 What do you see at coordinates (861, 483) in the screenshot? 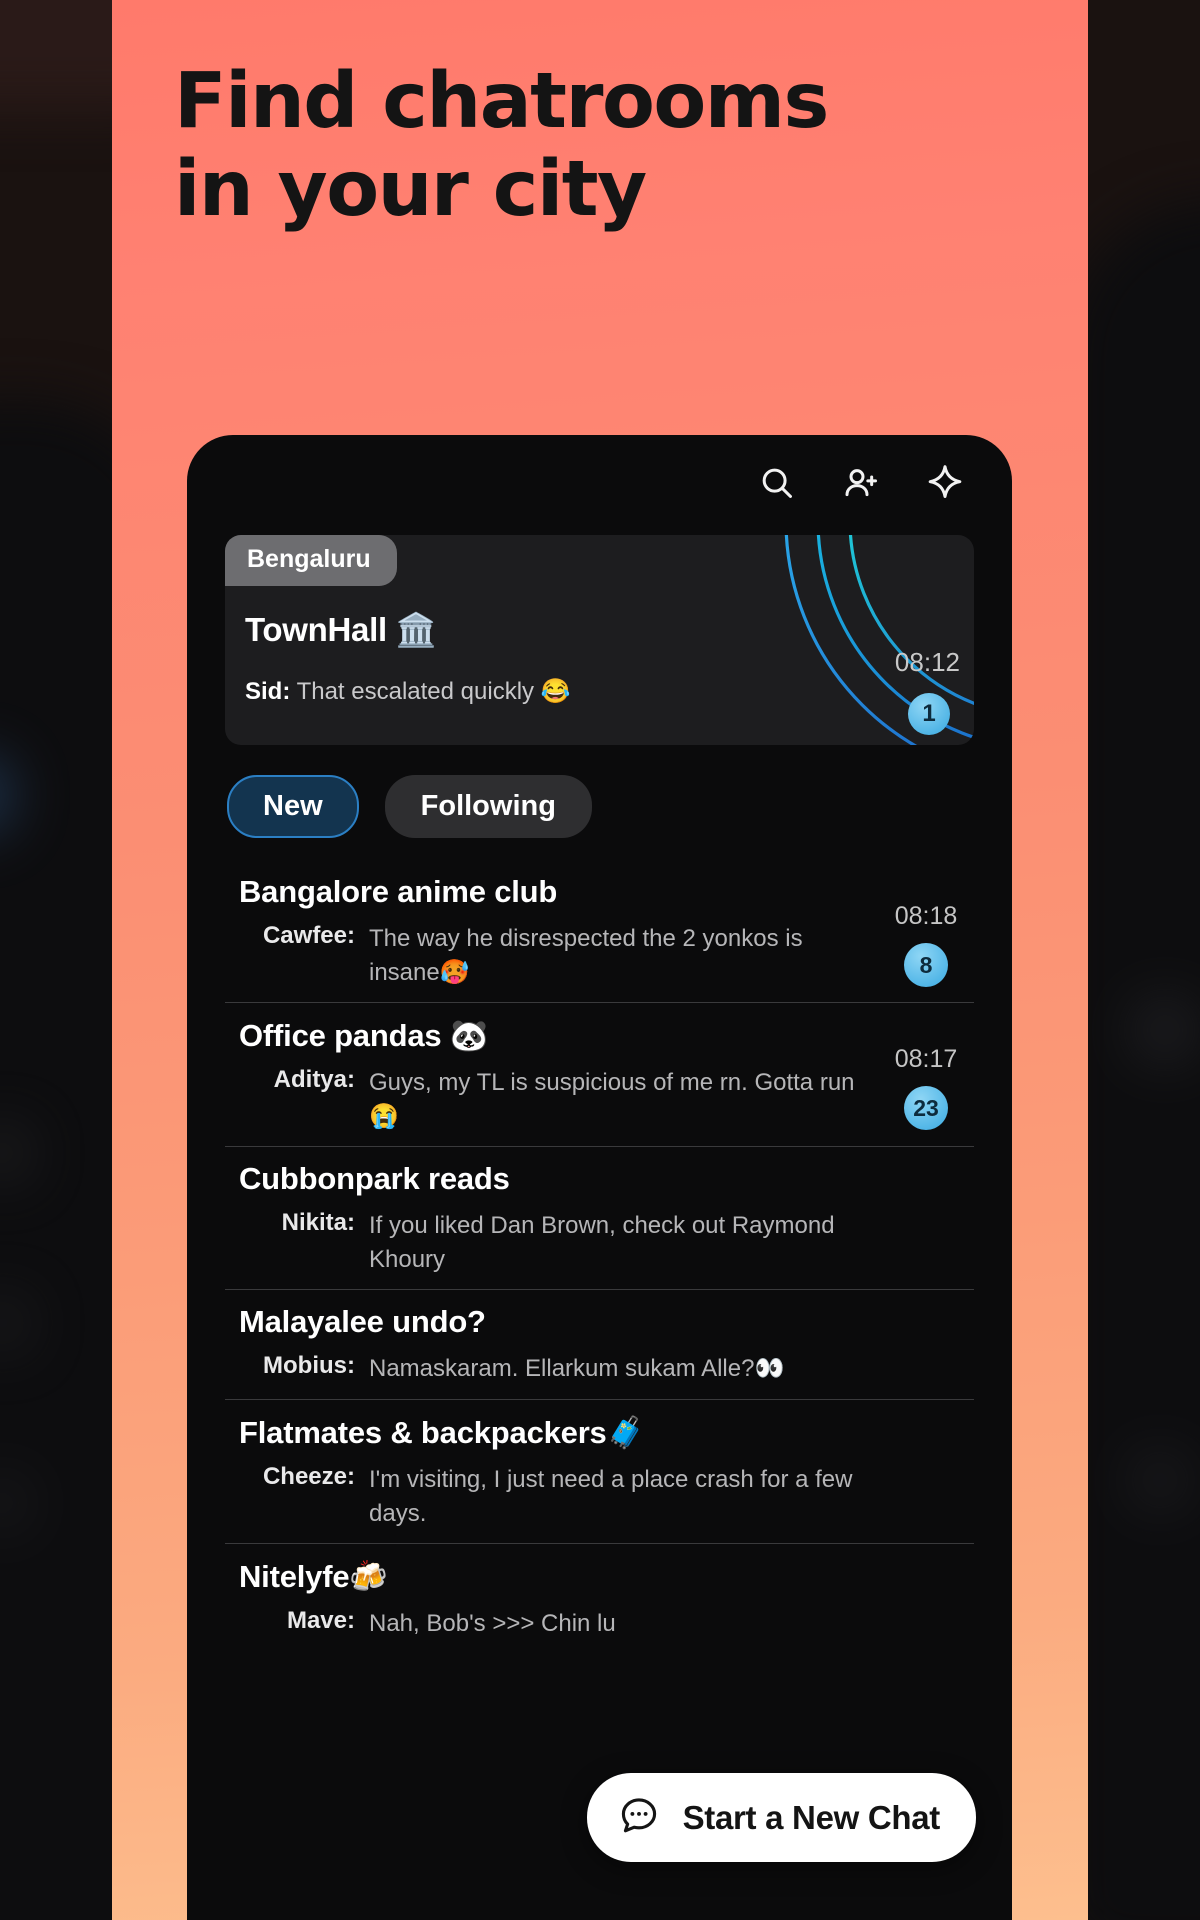
I see `add-person-icon` at bounding box center [861, 483].